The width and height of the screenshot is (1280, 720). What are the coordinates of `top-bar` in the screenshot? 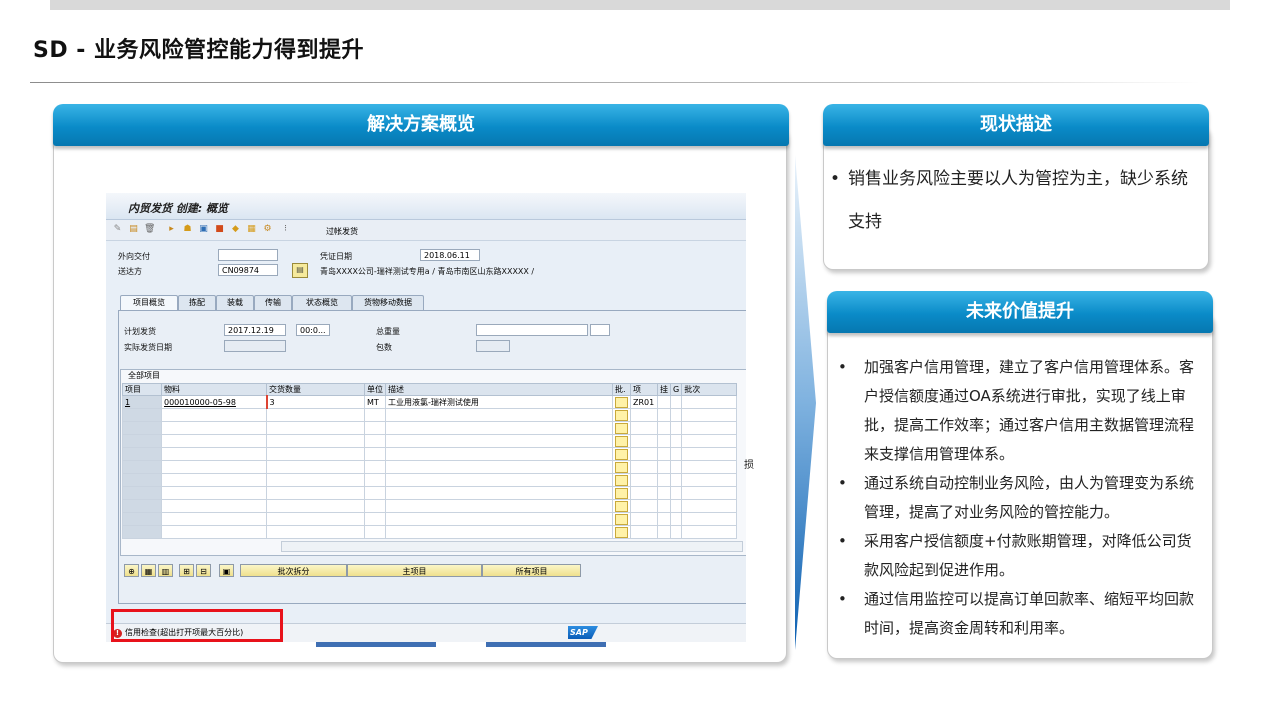 It's located at (640, 5).